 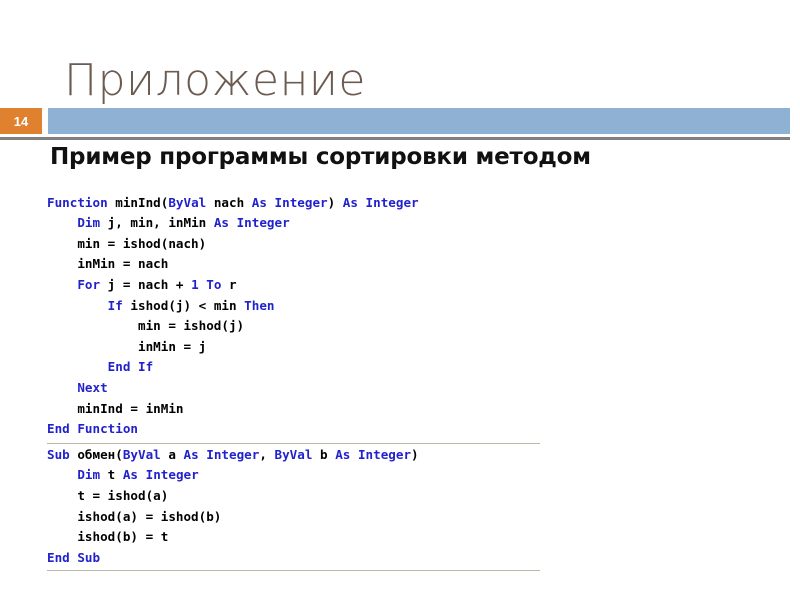 I want to click on code-keyword: If, so click(x=115, y=305).